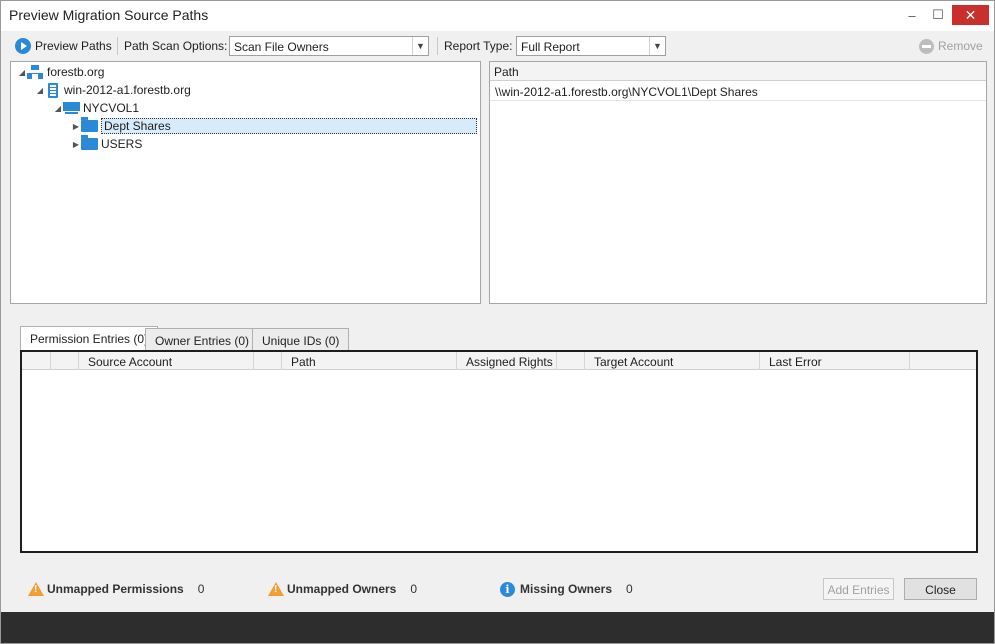  Describe the element at coordinates (591, 46) in the screenshot. I see `report-type-dropdown: Full Report ▼` at that location.